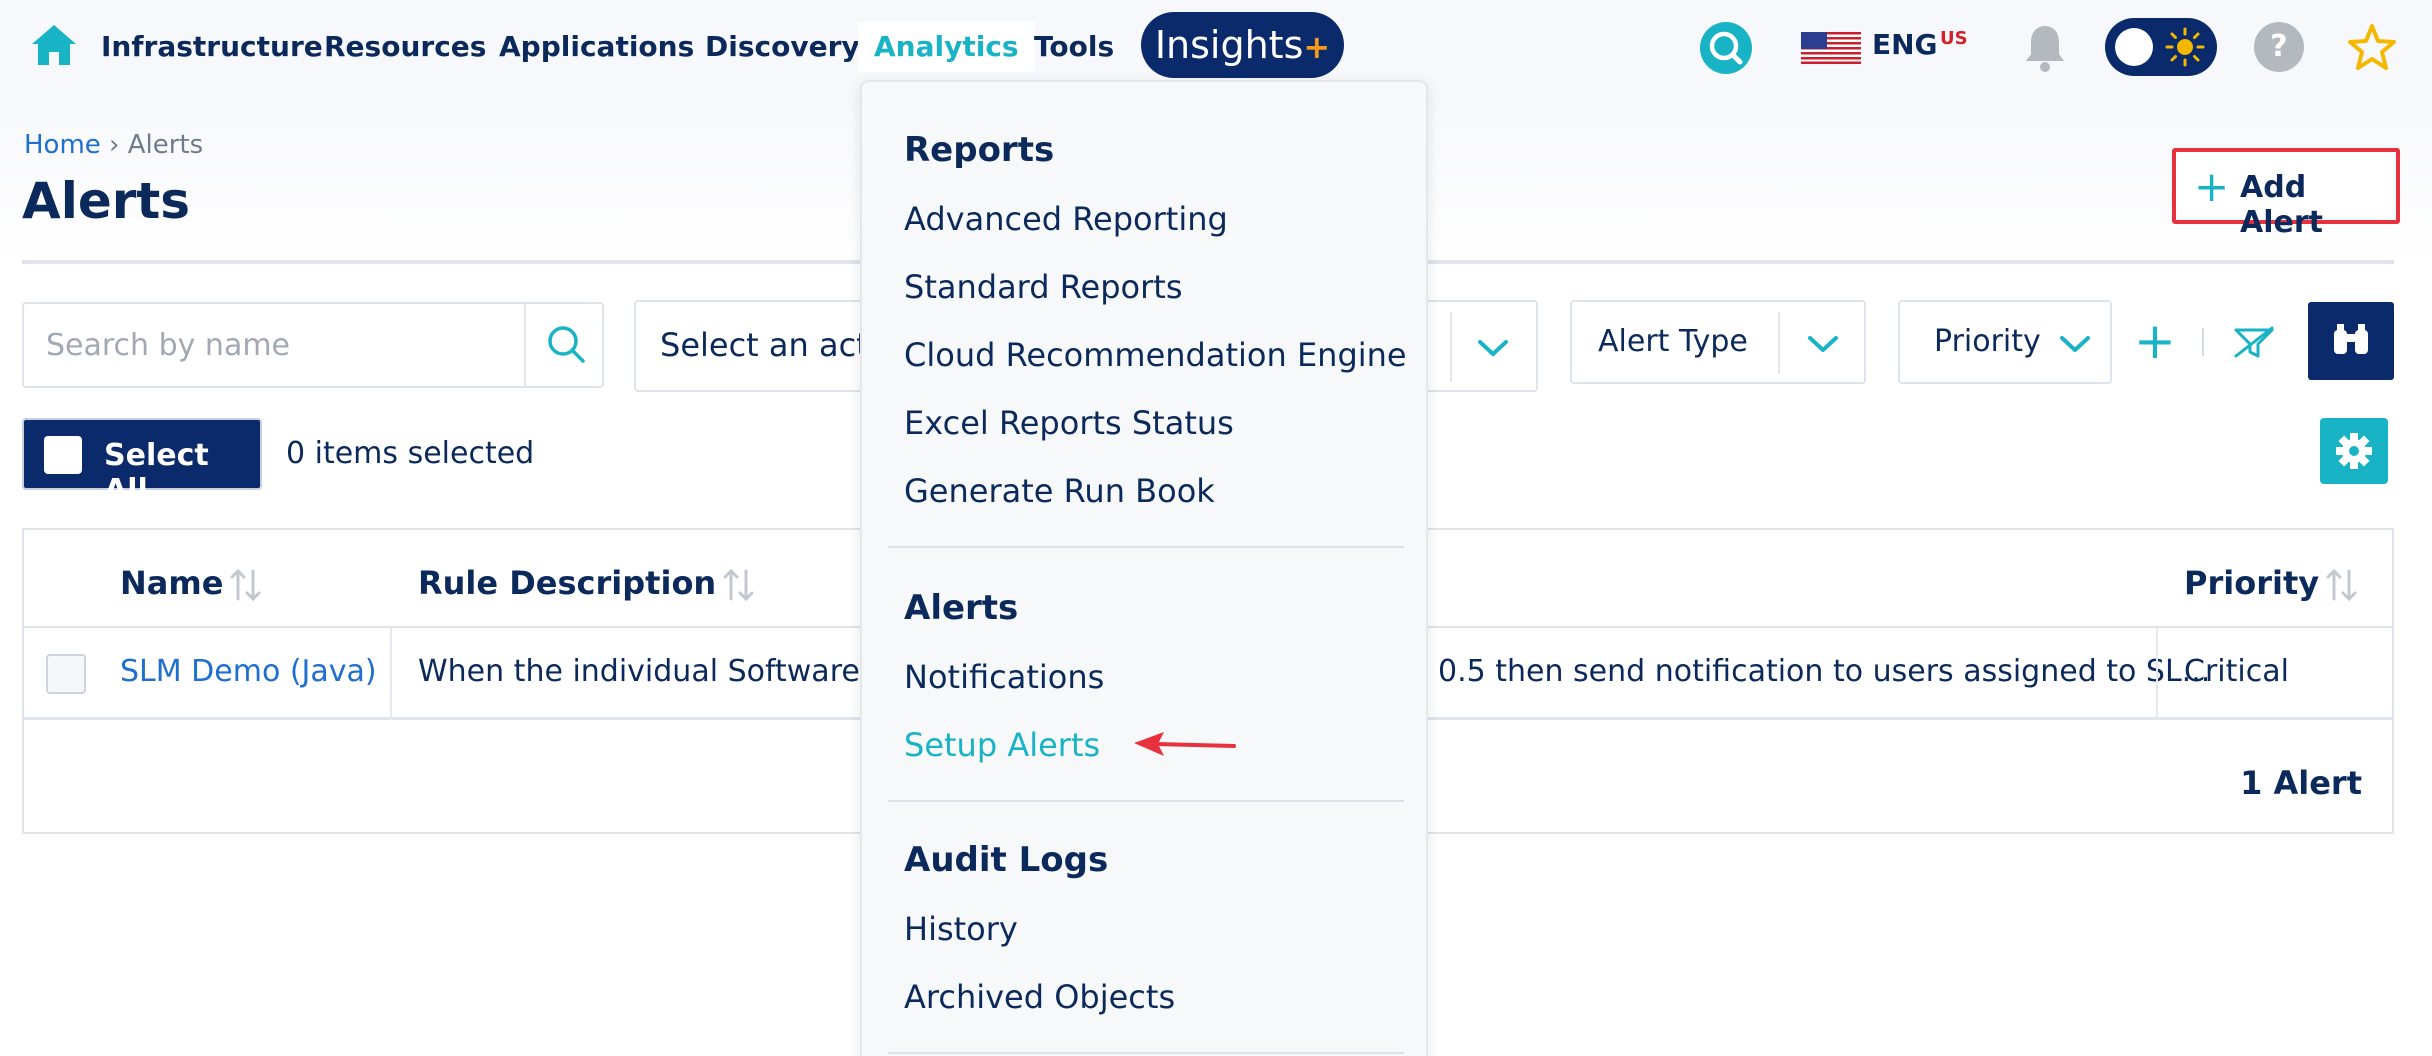 This screenshot has height=1056, width=2432. I want to click on column-header-label: Priority, so click(2252, 583).